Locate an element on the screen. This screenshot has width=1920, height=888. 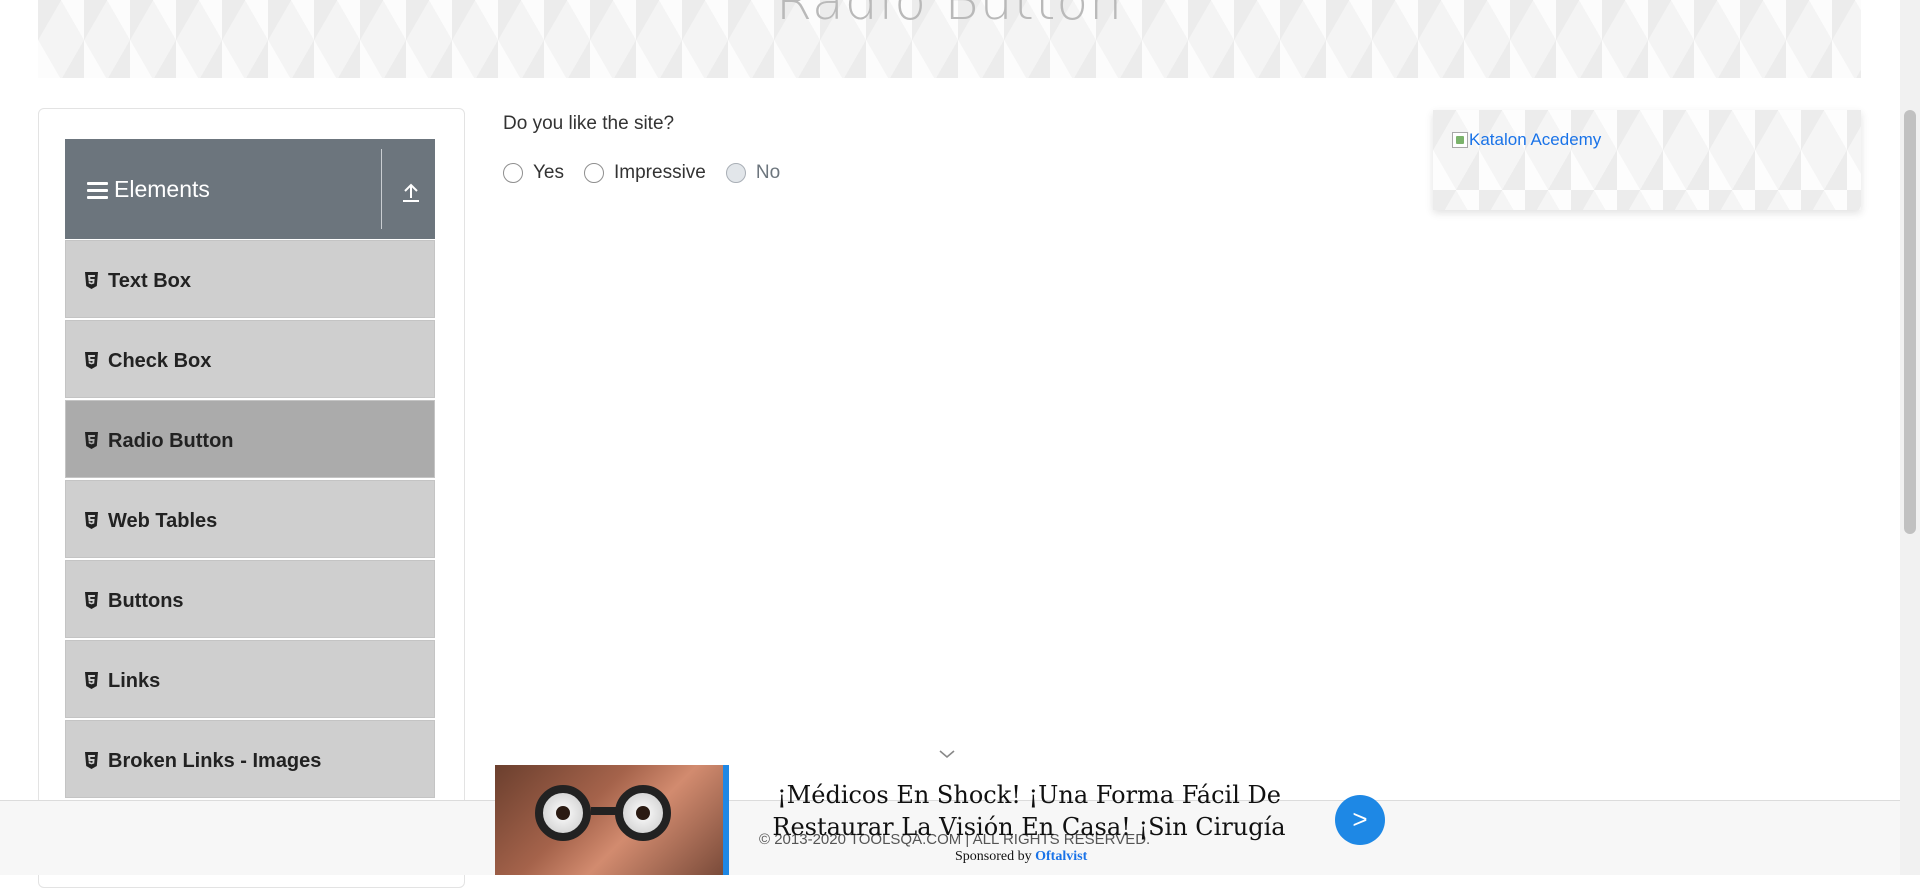
sidebar-item-label: Text Box is located at coordinates (149, 281).